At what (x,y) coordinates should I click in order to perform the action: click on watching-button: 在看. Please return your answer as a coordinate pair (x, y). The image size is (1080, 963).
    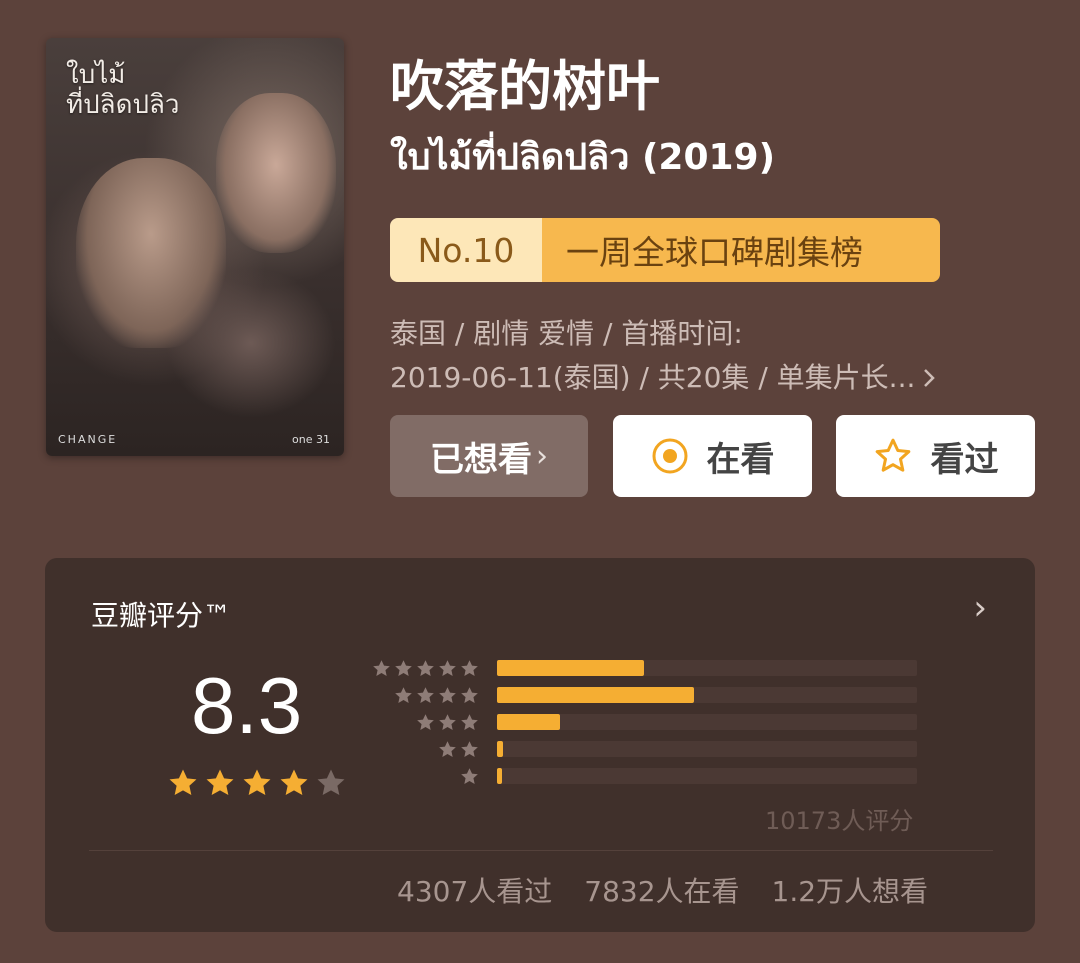
    Looking at the image, I should click on (712, 456).